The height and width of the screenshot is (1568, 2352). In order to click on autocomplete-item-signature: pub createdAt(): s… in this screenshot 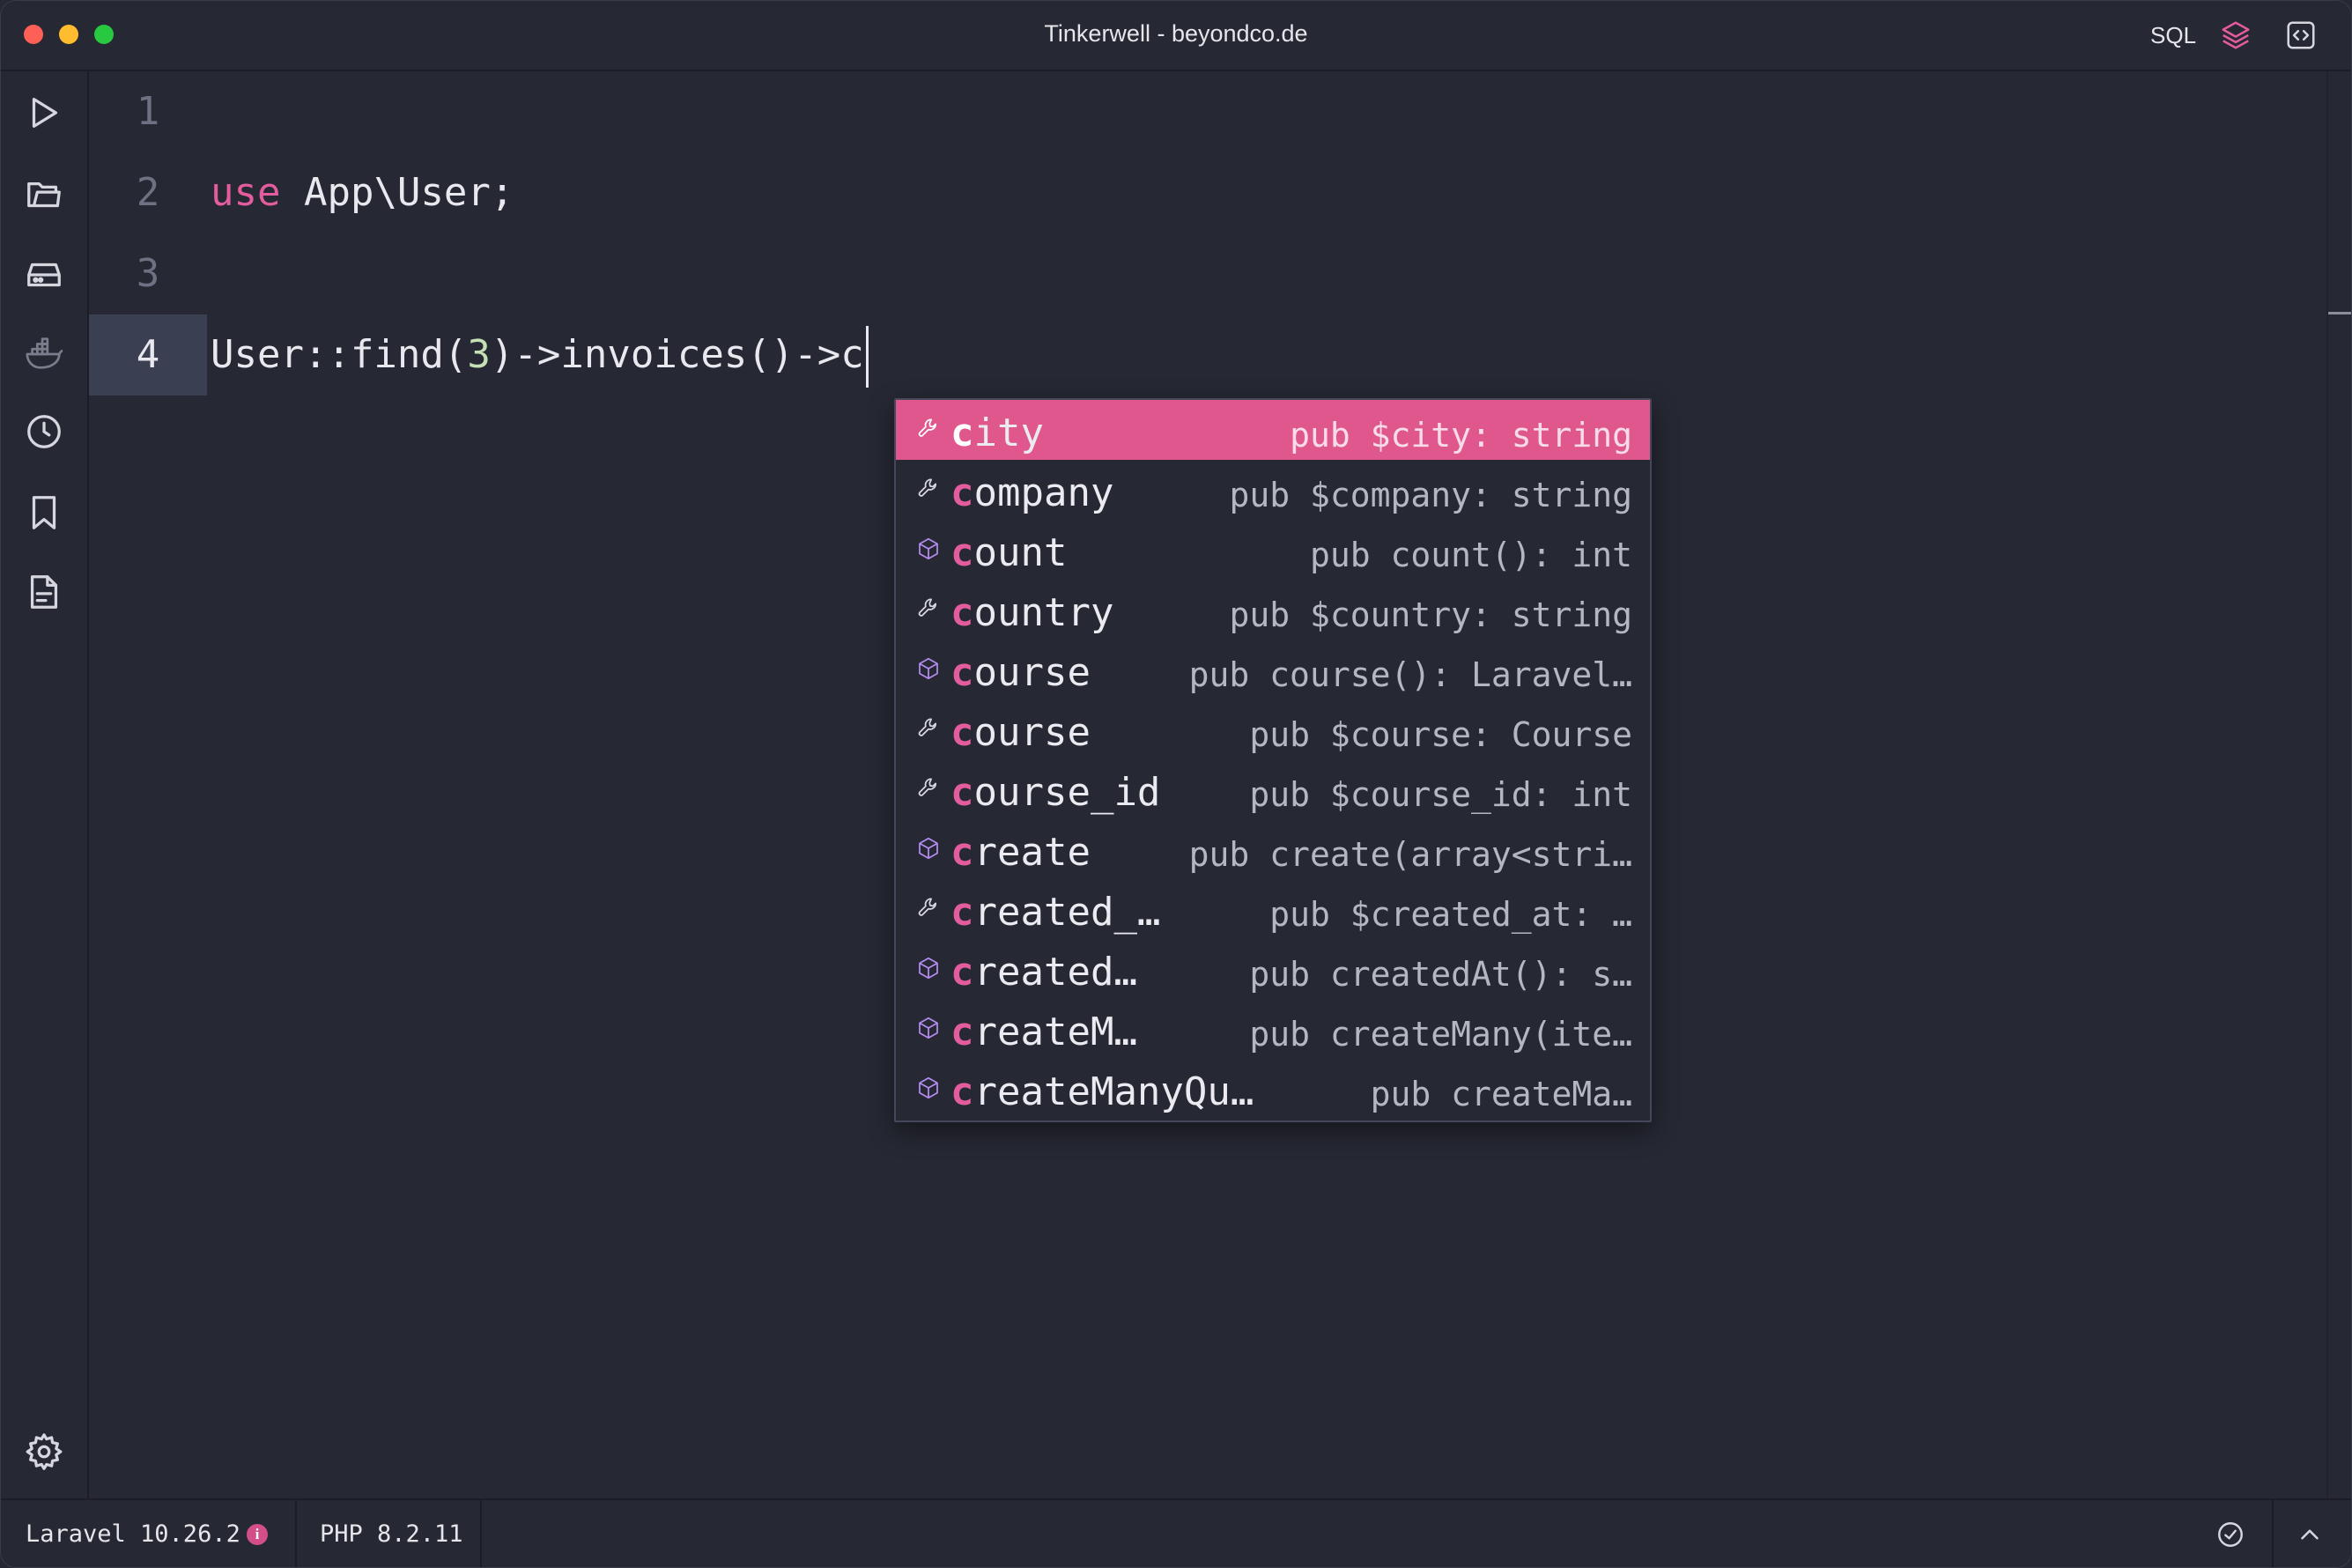, I will do `click(1440, 974)`.